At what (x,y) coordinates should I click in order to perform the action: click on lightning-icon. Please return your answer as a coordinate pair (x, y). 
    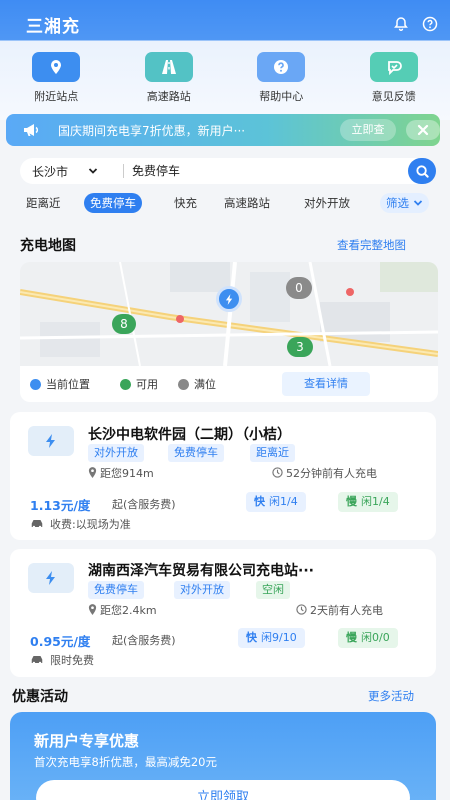
    Looking at the image, I should click on (228, 299).